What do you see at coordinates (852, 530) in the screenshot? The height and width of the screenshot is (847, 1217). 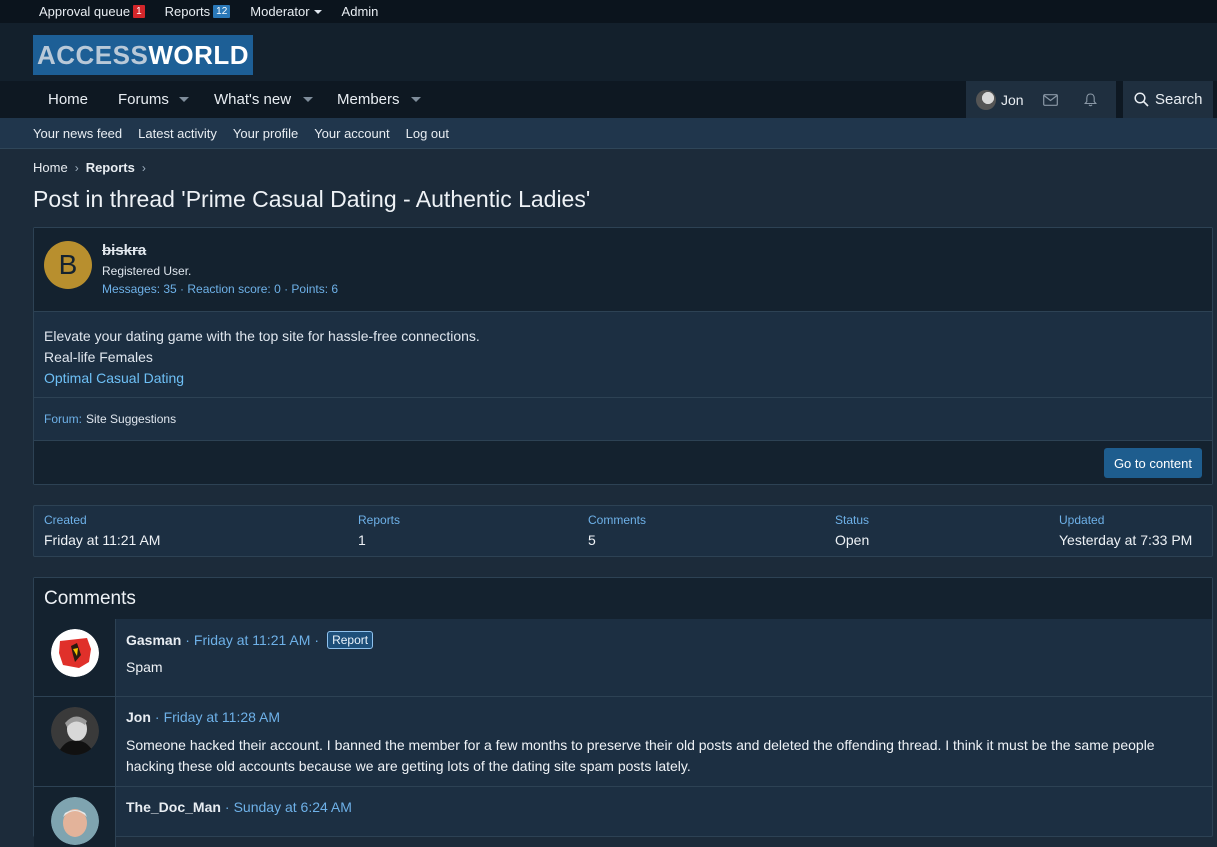 I see `stat-status: Status Open` at bounding box center [852, 530].